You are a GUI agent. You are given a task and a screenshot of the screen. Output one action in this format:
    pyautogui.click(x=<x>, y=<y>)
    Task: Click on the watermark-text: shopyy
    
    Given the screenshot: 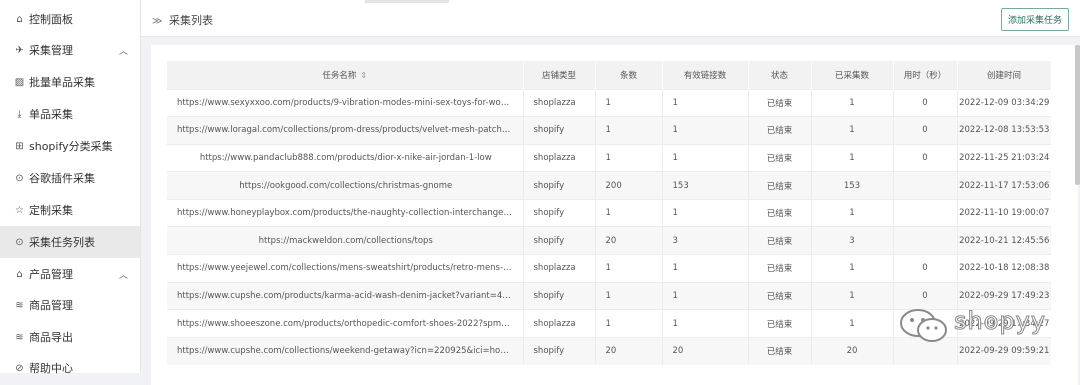 What is the action you would take?
    pyautogui.click(x=1000, y=321)
    